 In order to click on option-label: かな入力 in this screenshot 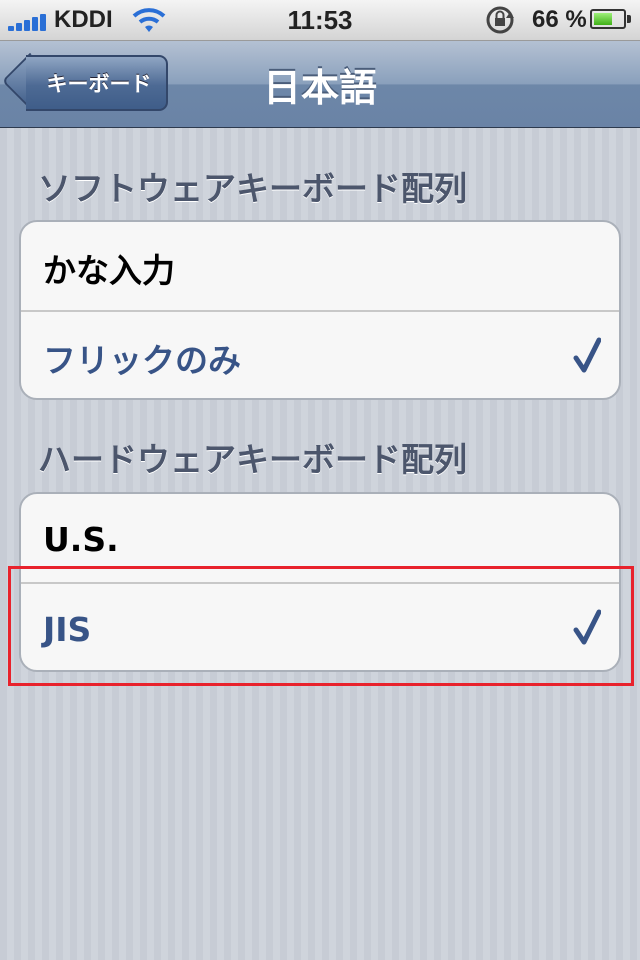, I will do `click(109, 270)`.